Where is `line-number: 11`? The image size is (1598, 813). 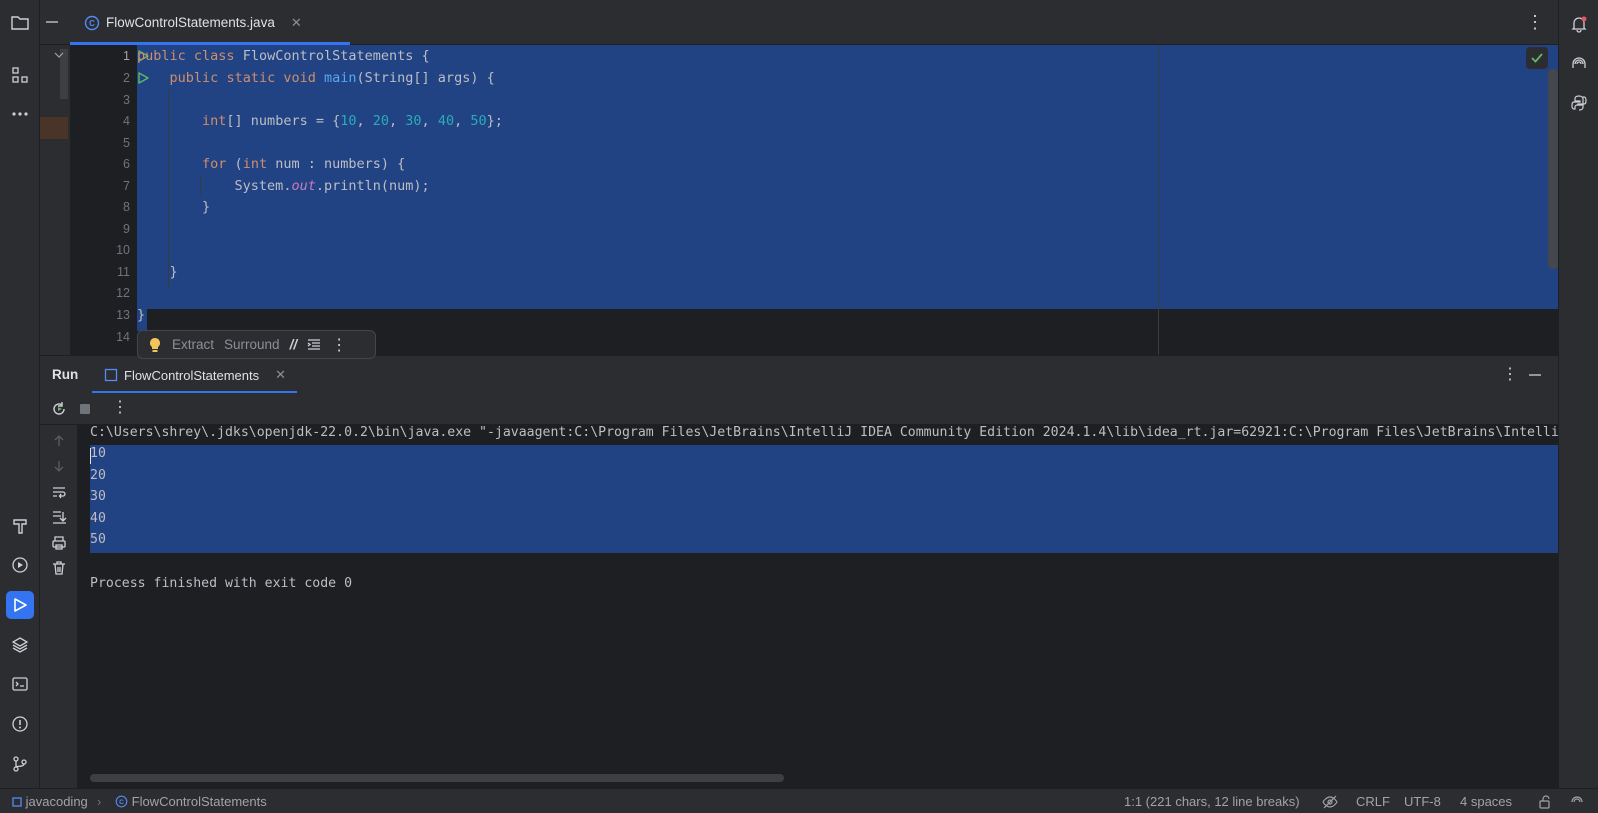 line-number: 11 is located at coordinates (123, 272).